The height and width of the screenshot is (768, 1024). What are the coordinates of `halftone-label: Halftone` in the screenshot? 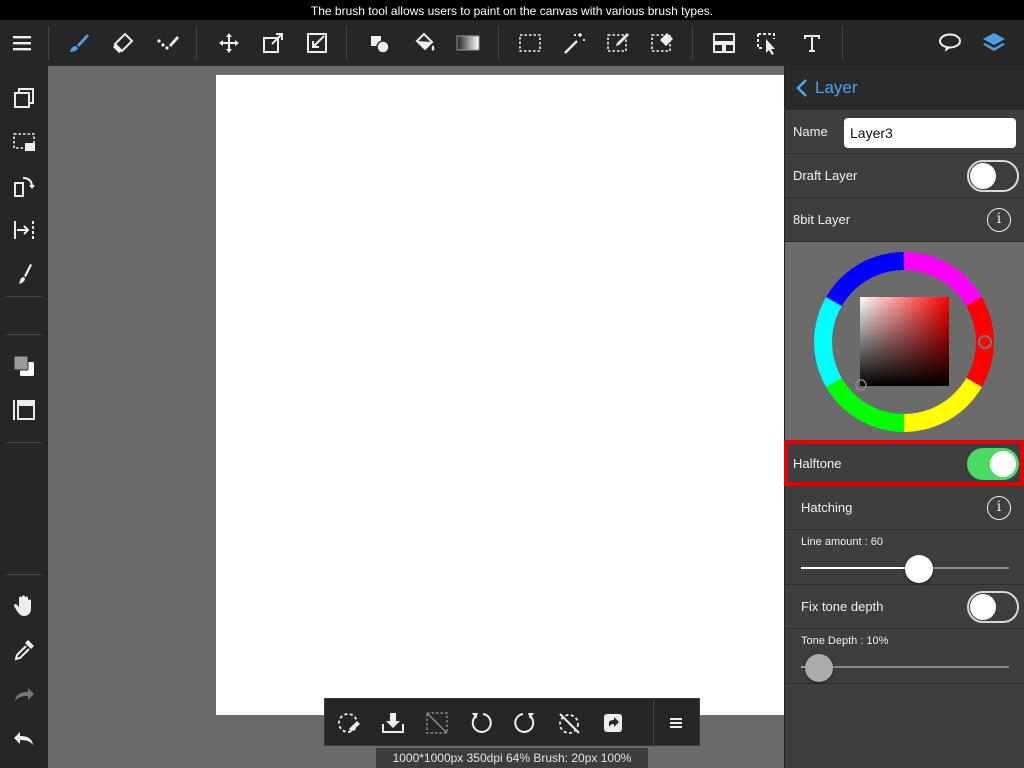 It's located at (817, 463).